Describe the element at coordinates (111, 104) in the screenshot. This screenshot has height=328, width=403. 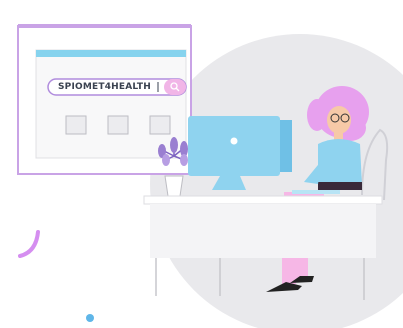
I see `browser-window` at that location.